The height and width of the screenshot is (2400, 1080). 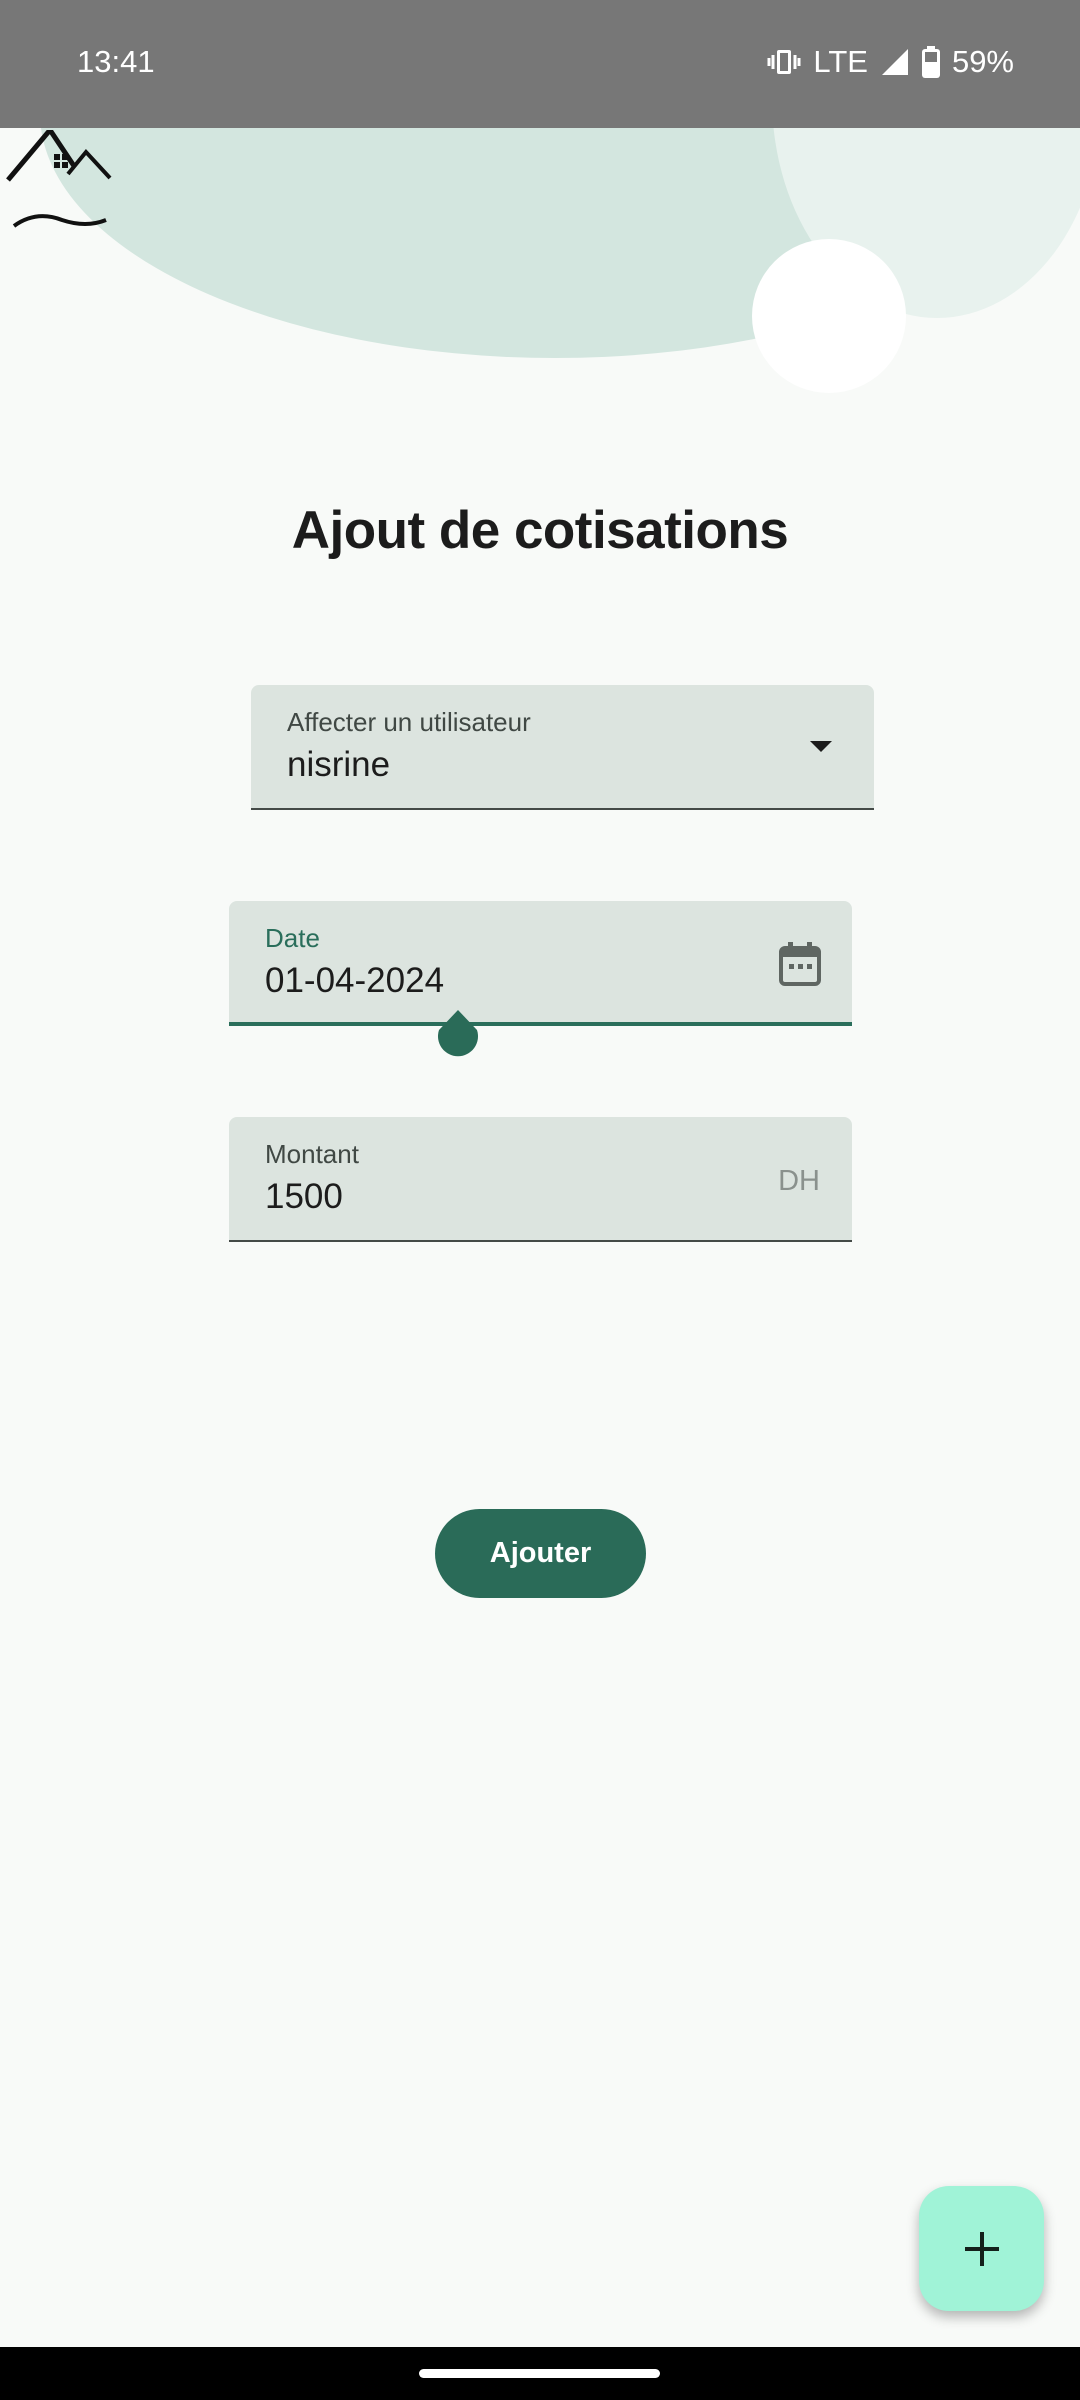 What do you see at coordinates (821, 746) in the screenshot?
I see `dropdown-arrow-icon` at bounding box center [821, 746].